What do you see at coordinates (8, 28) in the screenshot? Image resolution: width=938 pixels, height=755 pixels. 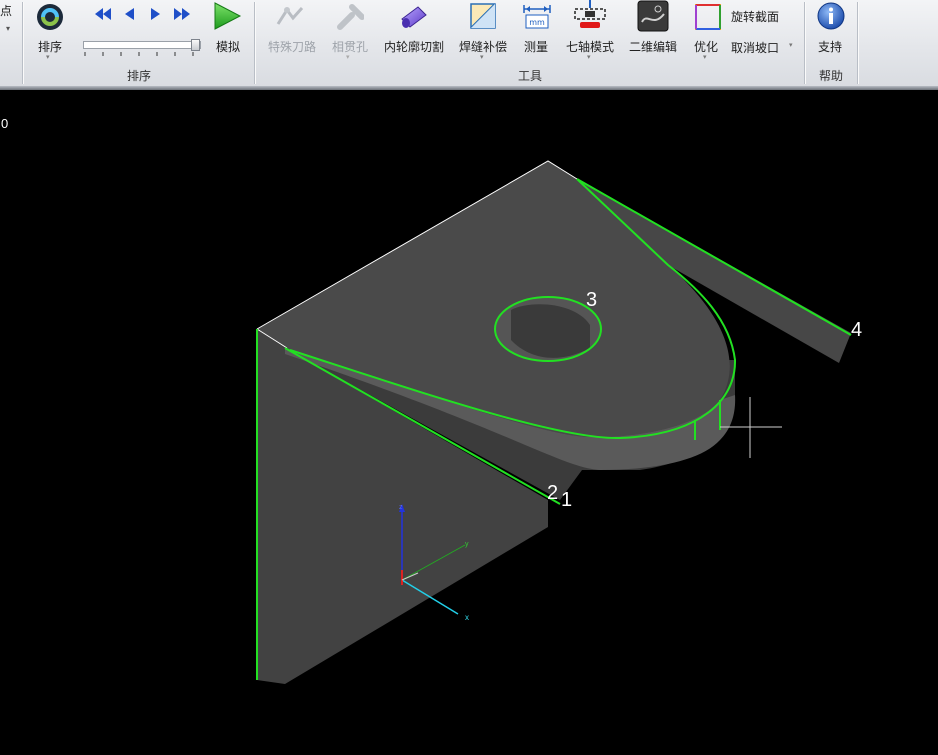 I see `ribbon-menu-arrow: ▾` at bounding box center [8, 28].